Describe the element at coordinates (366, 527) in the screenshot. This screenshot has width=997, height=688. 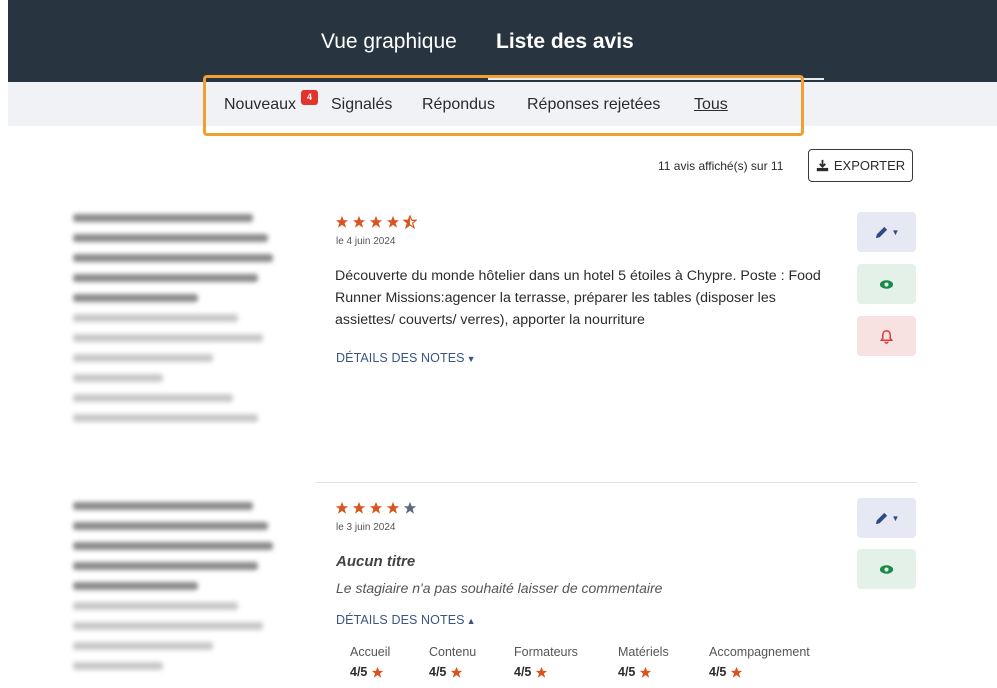
I see `review-date: le 3 juin 2024` at that location.